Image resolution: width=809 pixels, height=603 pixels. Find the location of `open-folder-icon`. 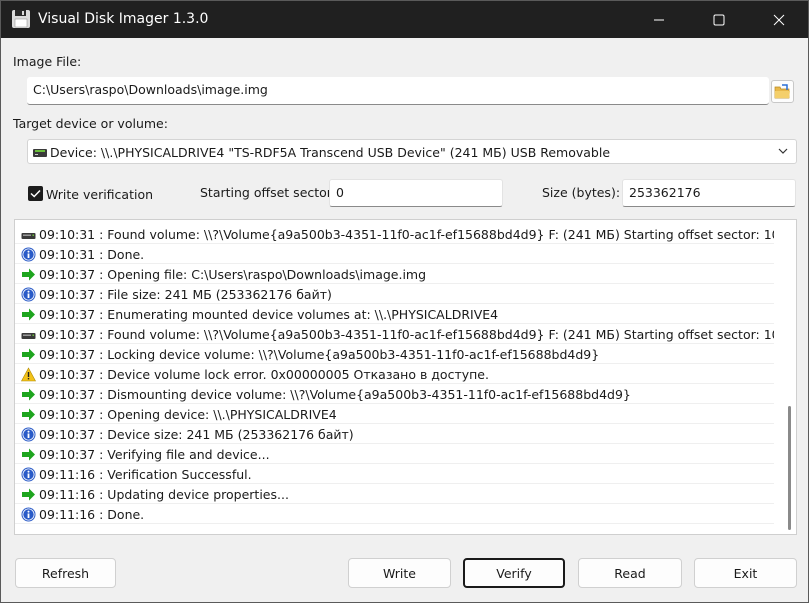

open-folder-icon is located at coordinates (782, 91).